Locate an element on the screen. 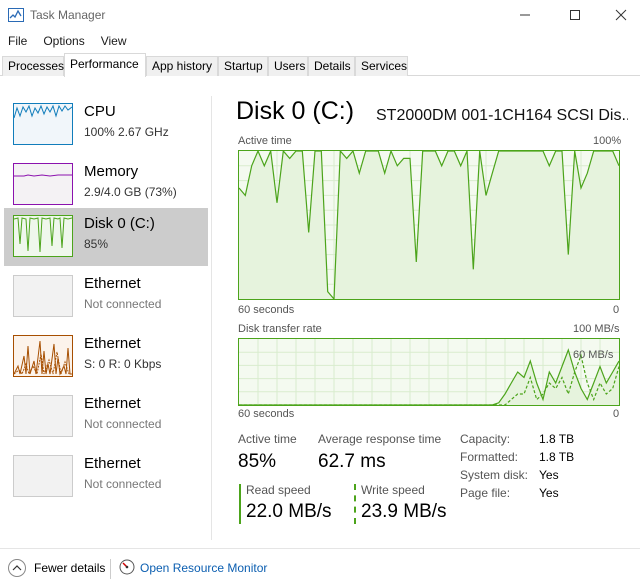 The image size is (640, 588). maximize-icon is located at coordinates (575, 15).